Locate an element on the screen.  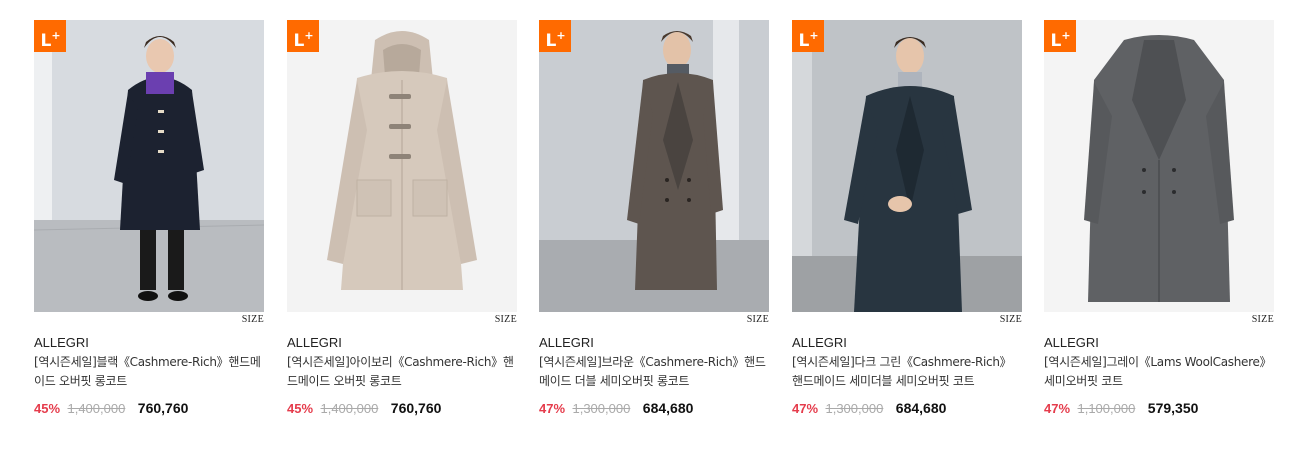
model-dark-green-coat-photo is located at coordinates (907, 166).